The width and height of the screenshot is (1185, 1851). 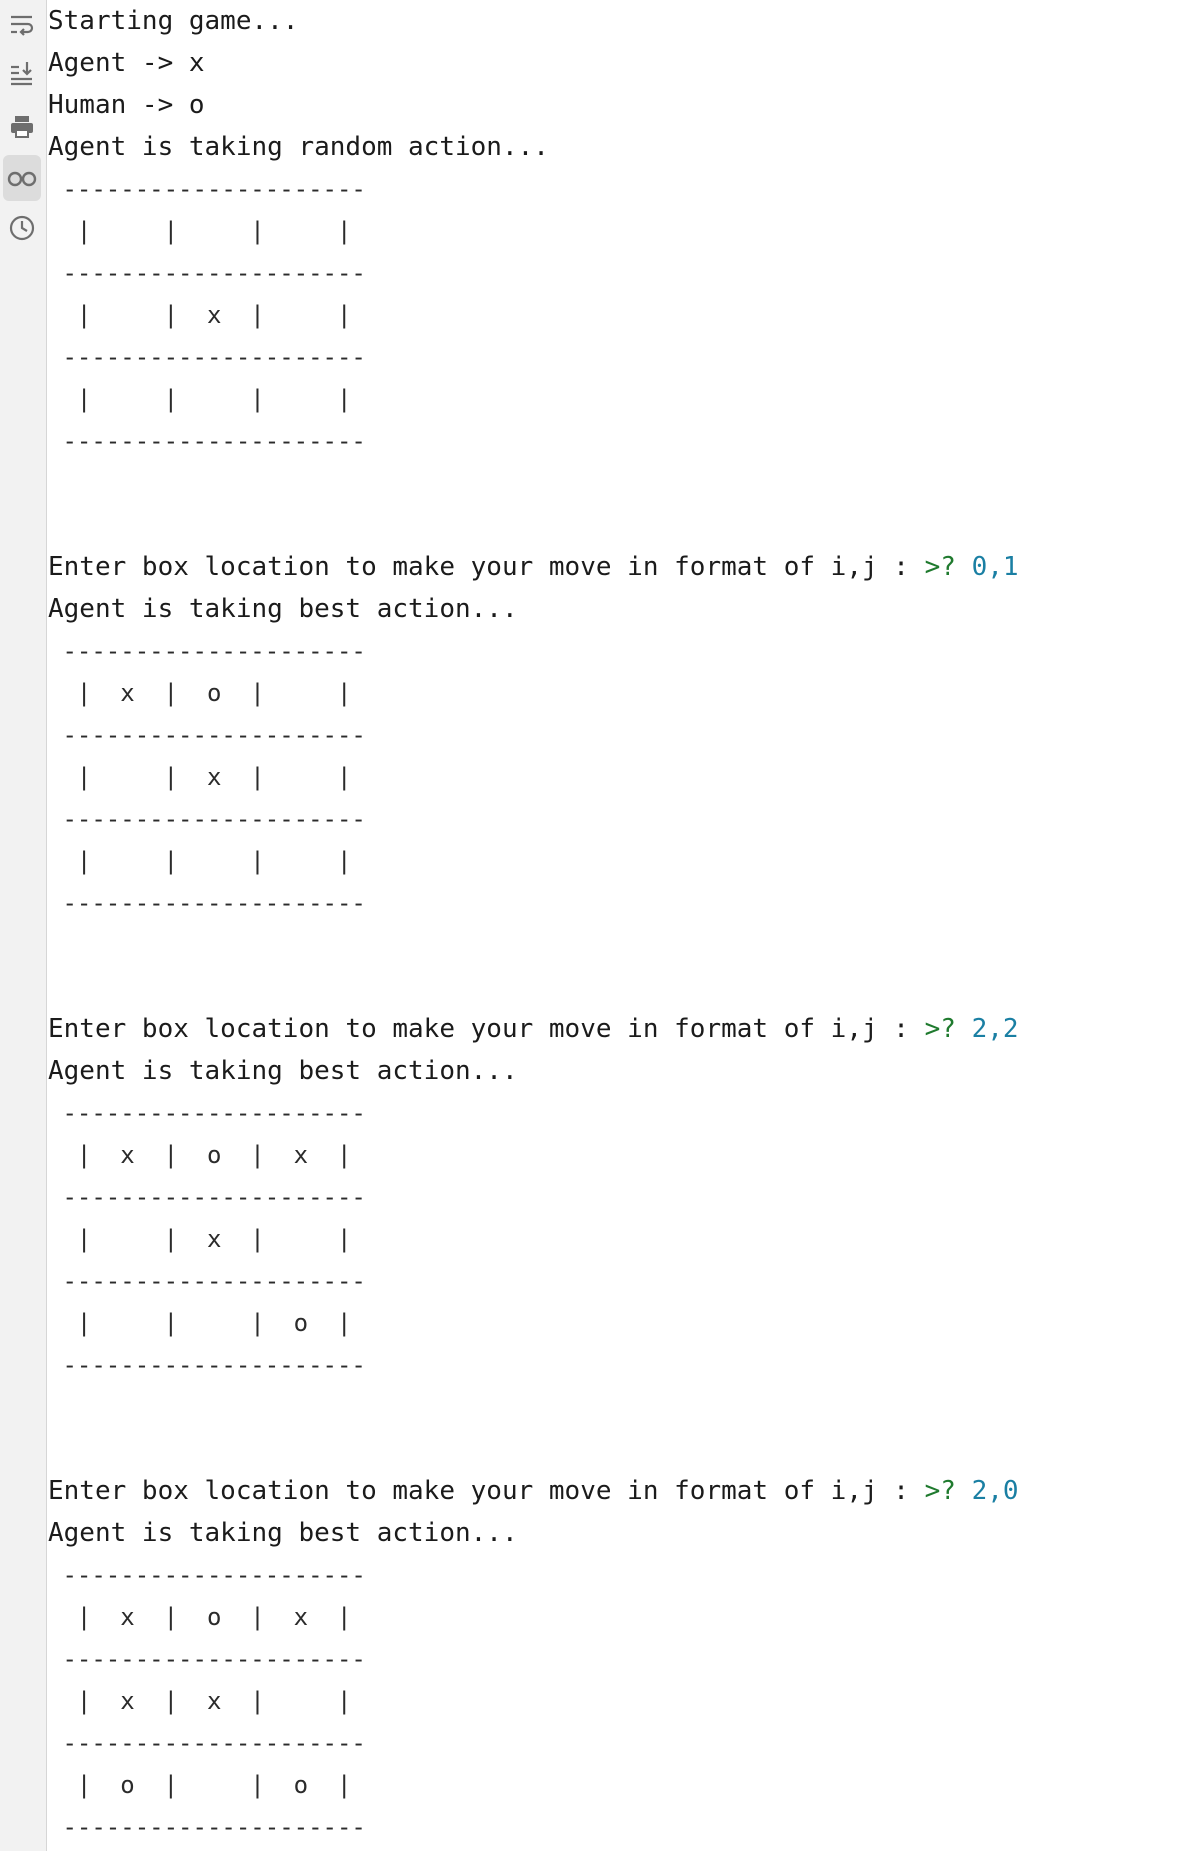 I want to click on console-line: Human -> o, so click(x=126, y=105).